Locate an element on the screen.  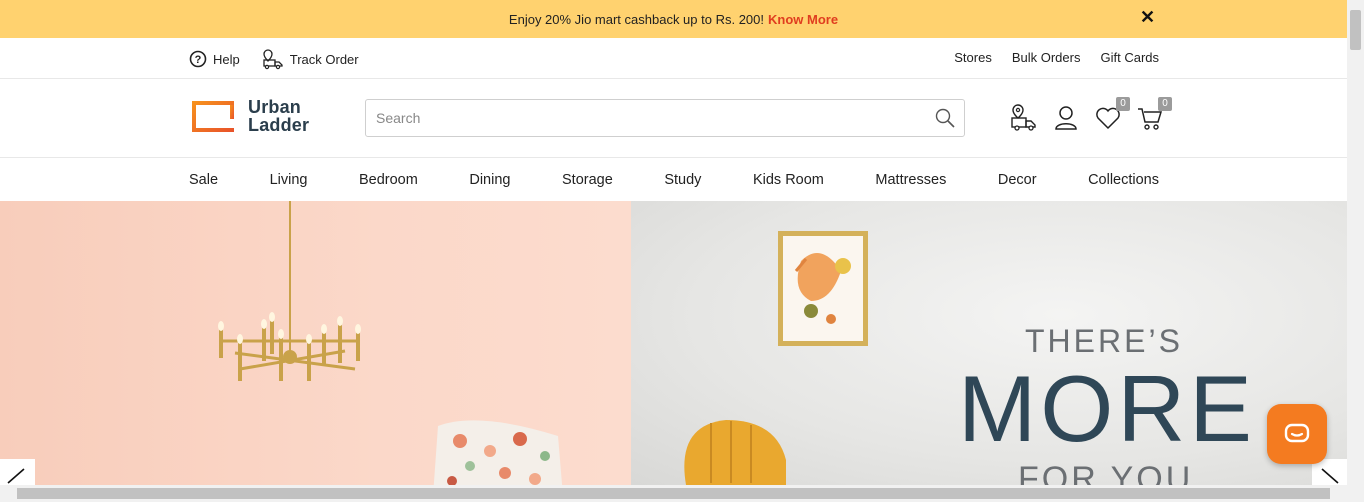
search-input is located at coordinates (651, 118).